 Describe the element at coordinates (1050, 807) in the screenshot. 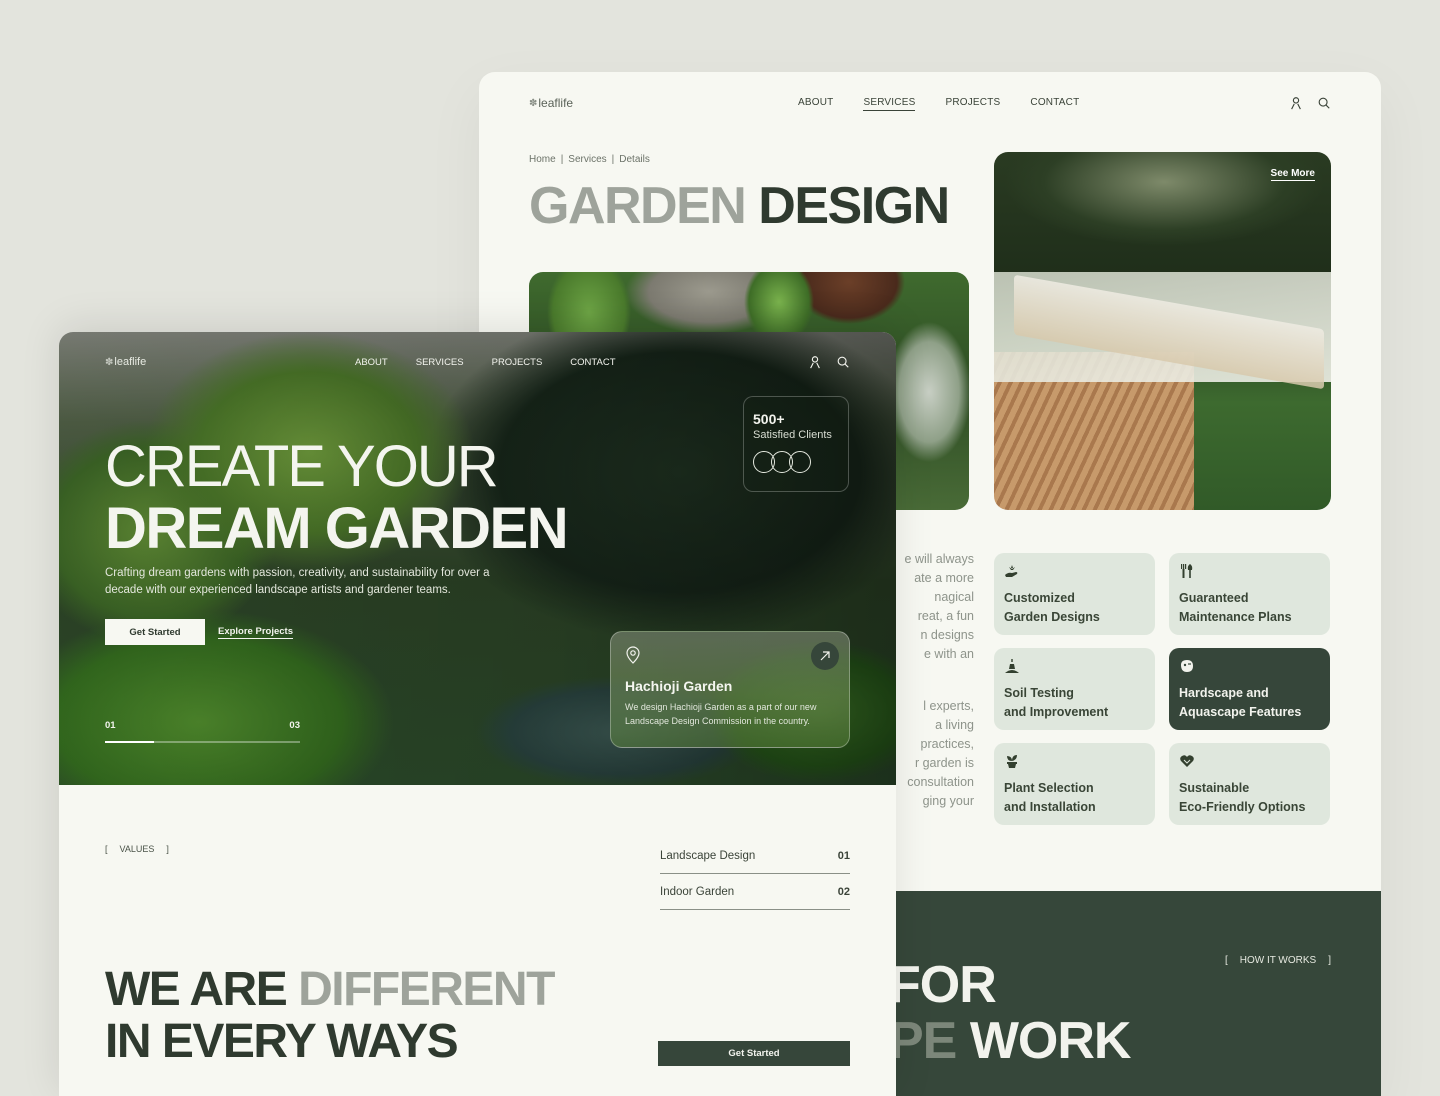

I see `feature-line: and Installation` at that location.